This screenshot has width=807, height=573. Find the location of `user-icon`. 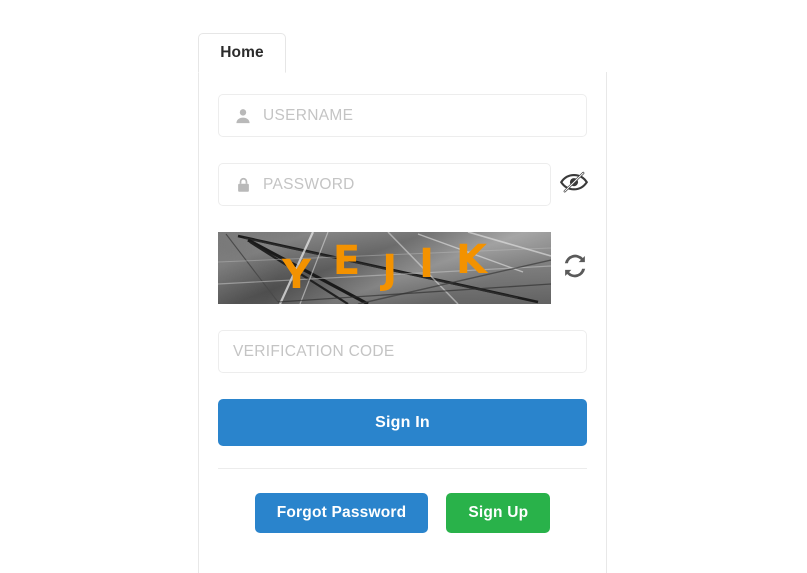

user-icon is located at coordinates (243, 116).